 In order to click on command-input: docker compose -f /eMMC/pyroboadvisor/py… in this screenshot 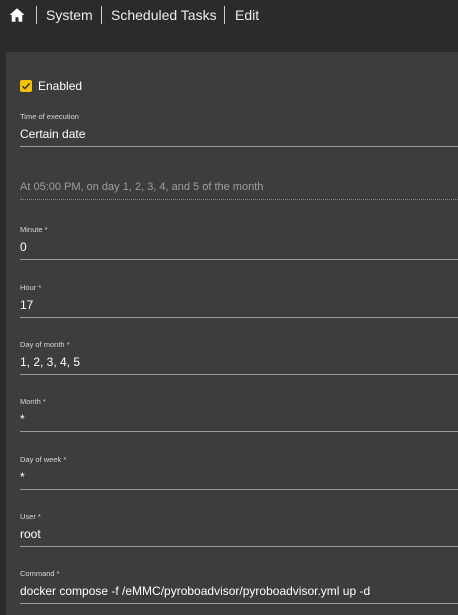, I will do `click(239, 591)`.